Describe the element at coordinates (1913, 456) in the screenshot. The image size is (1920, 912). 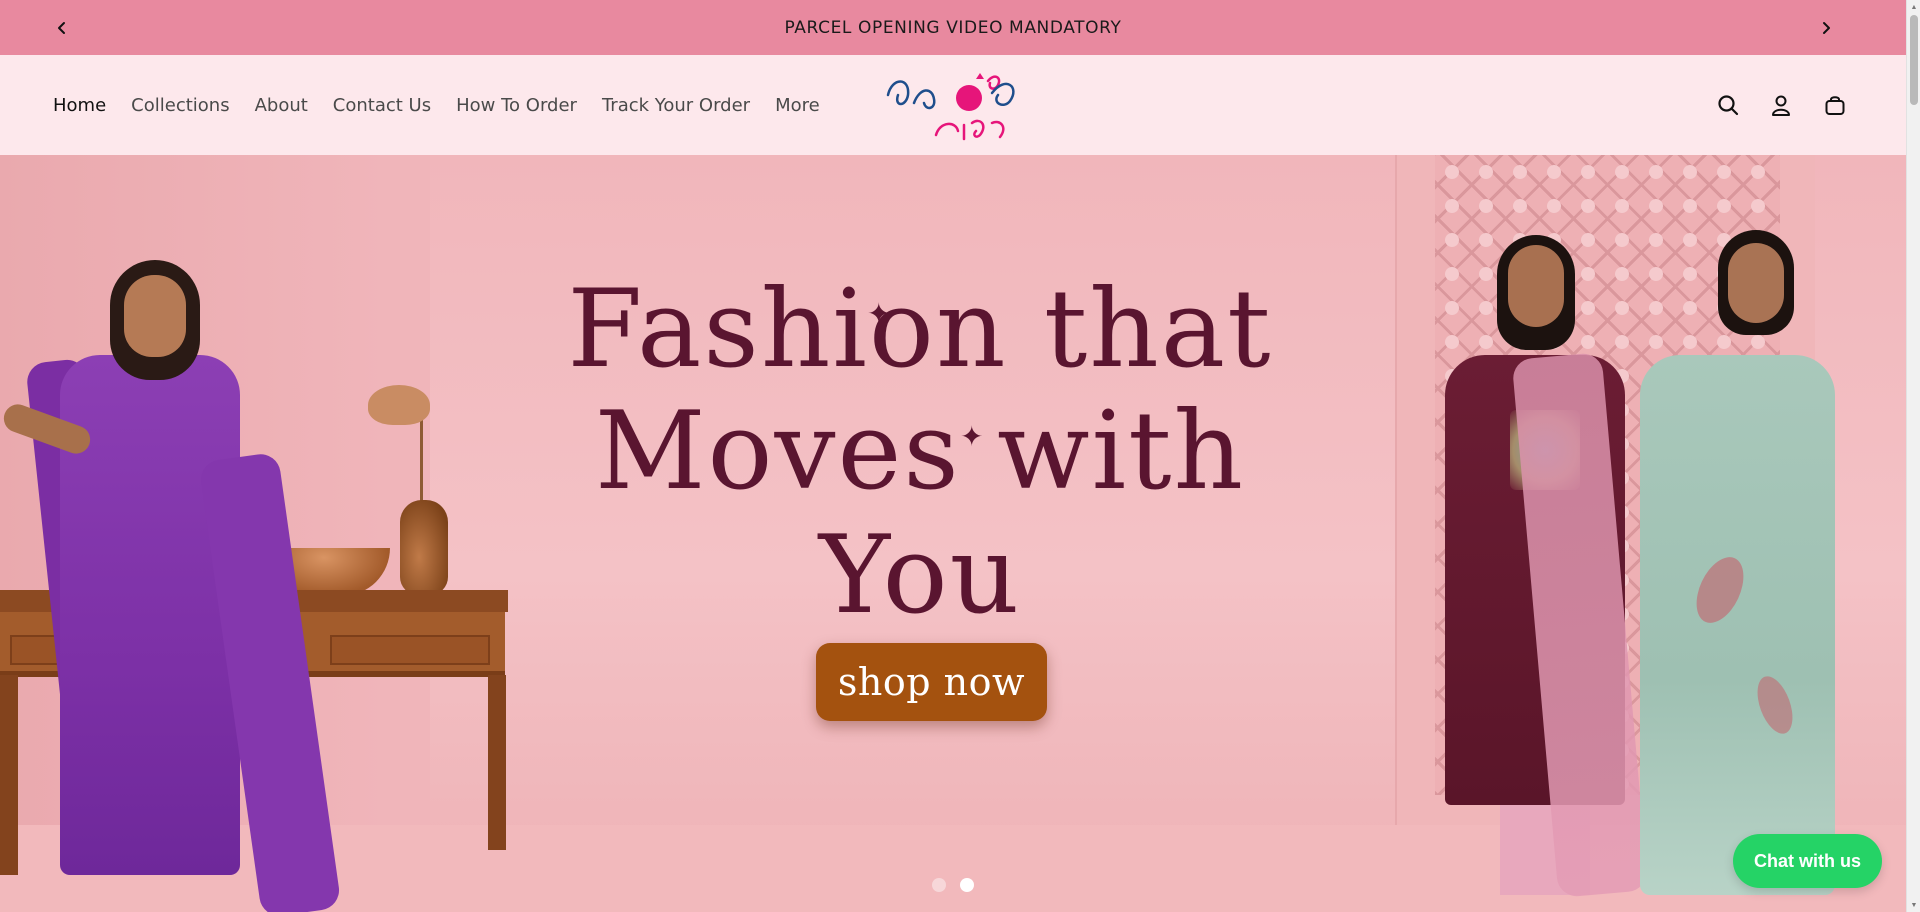
I see `page-scrollbar: ▲ ▼` at that location.